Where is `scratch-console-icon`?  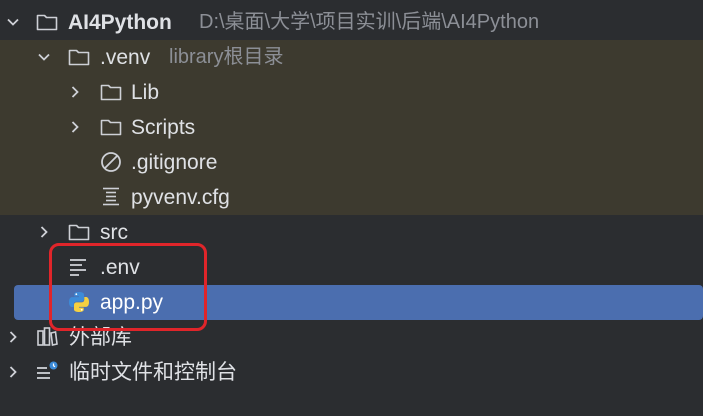 scratch-console-icon is located at coordinates (47, 370).